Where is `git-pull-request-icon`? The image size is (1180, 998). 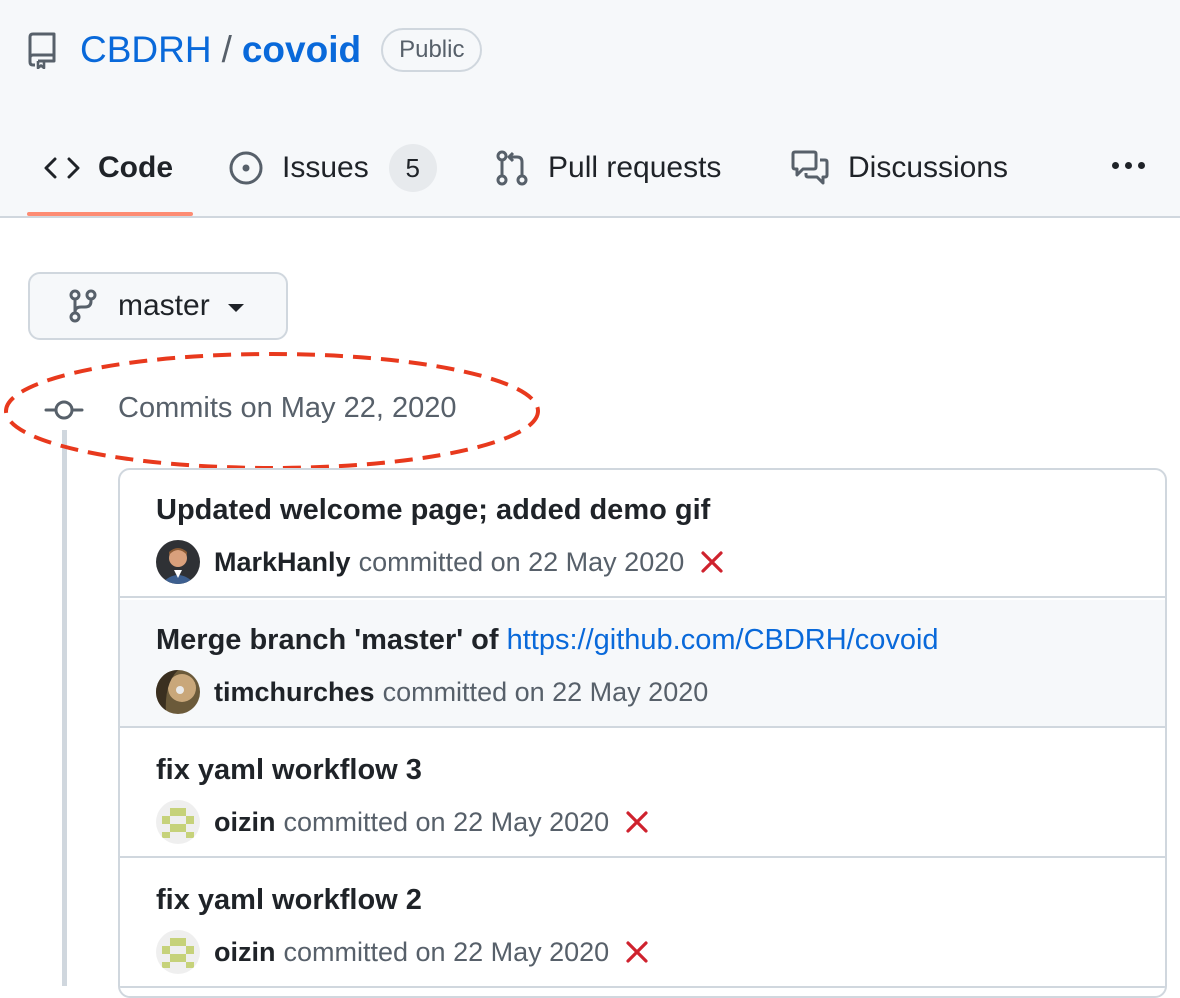
git-pull-request-icon is located at coordinates (512, 168).